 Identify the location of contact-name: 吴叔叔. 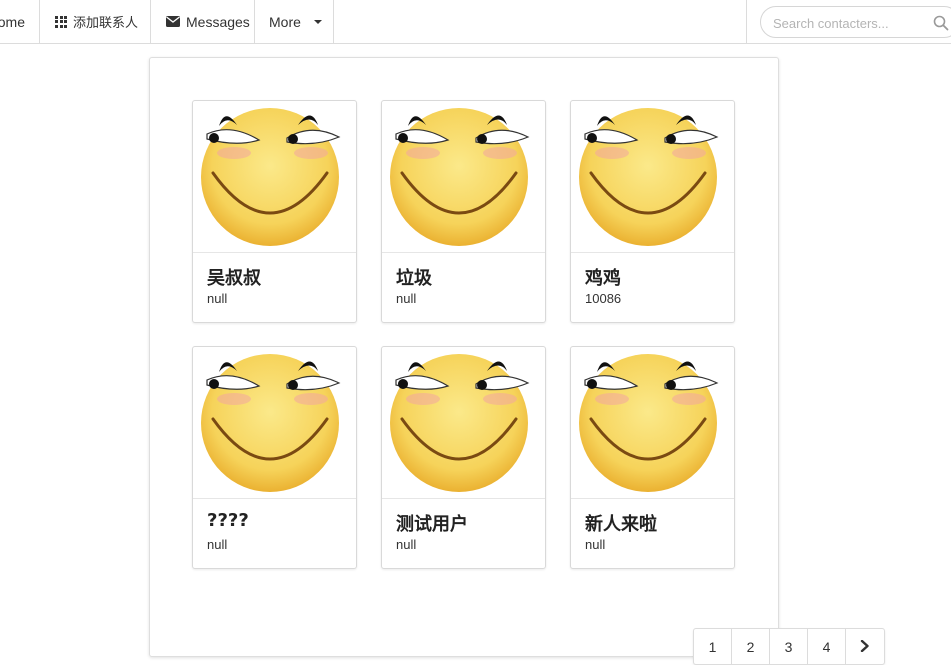
(234, 278).